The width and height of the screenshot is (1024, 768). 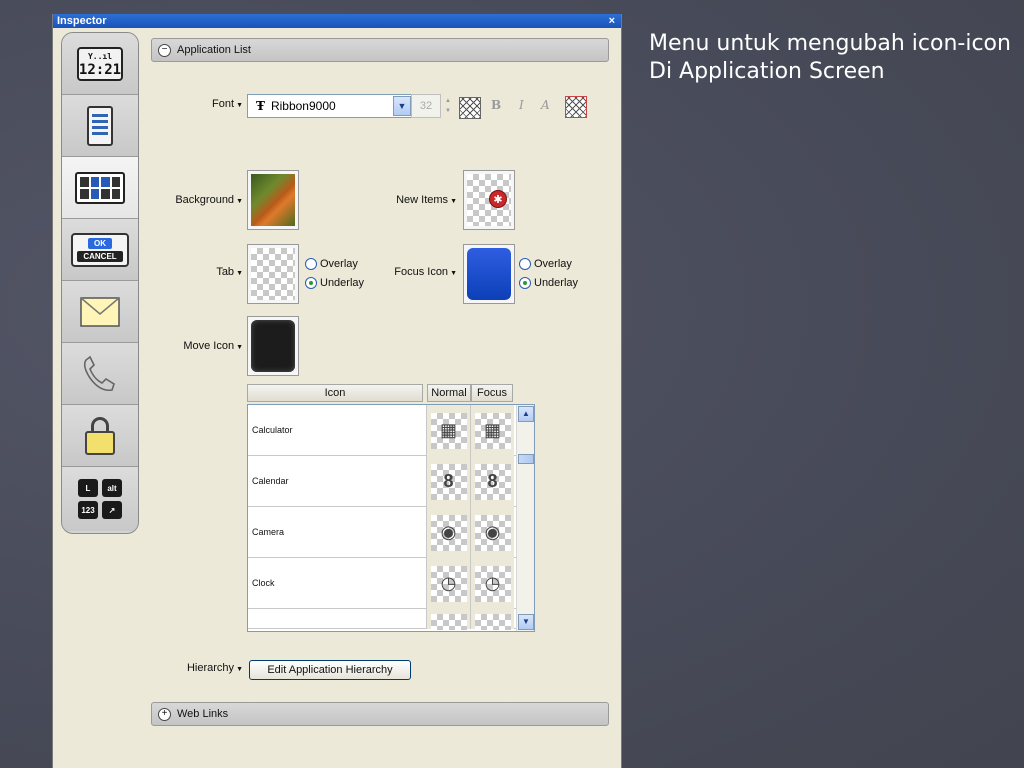 What do you see at coordinates (391, 619) in the screenshot?
I see `table-row` at bounding box center [391, 619].